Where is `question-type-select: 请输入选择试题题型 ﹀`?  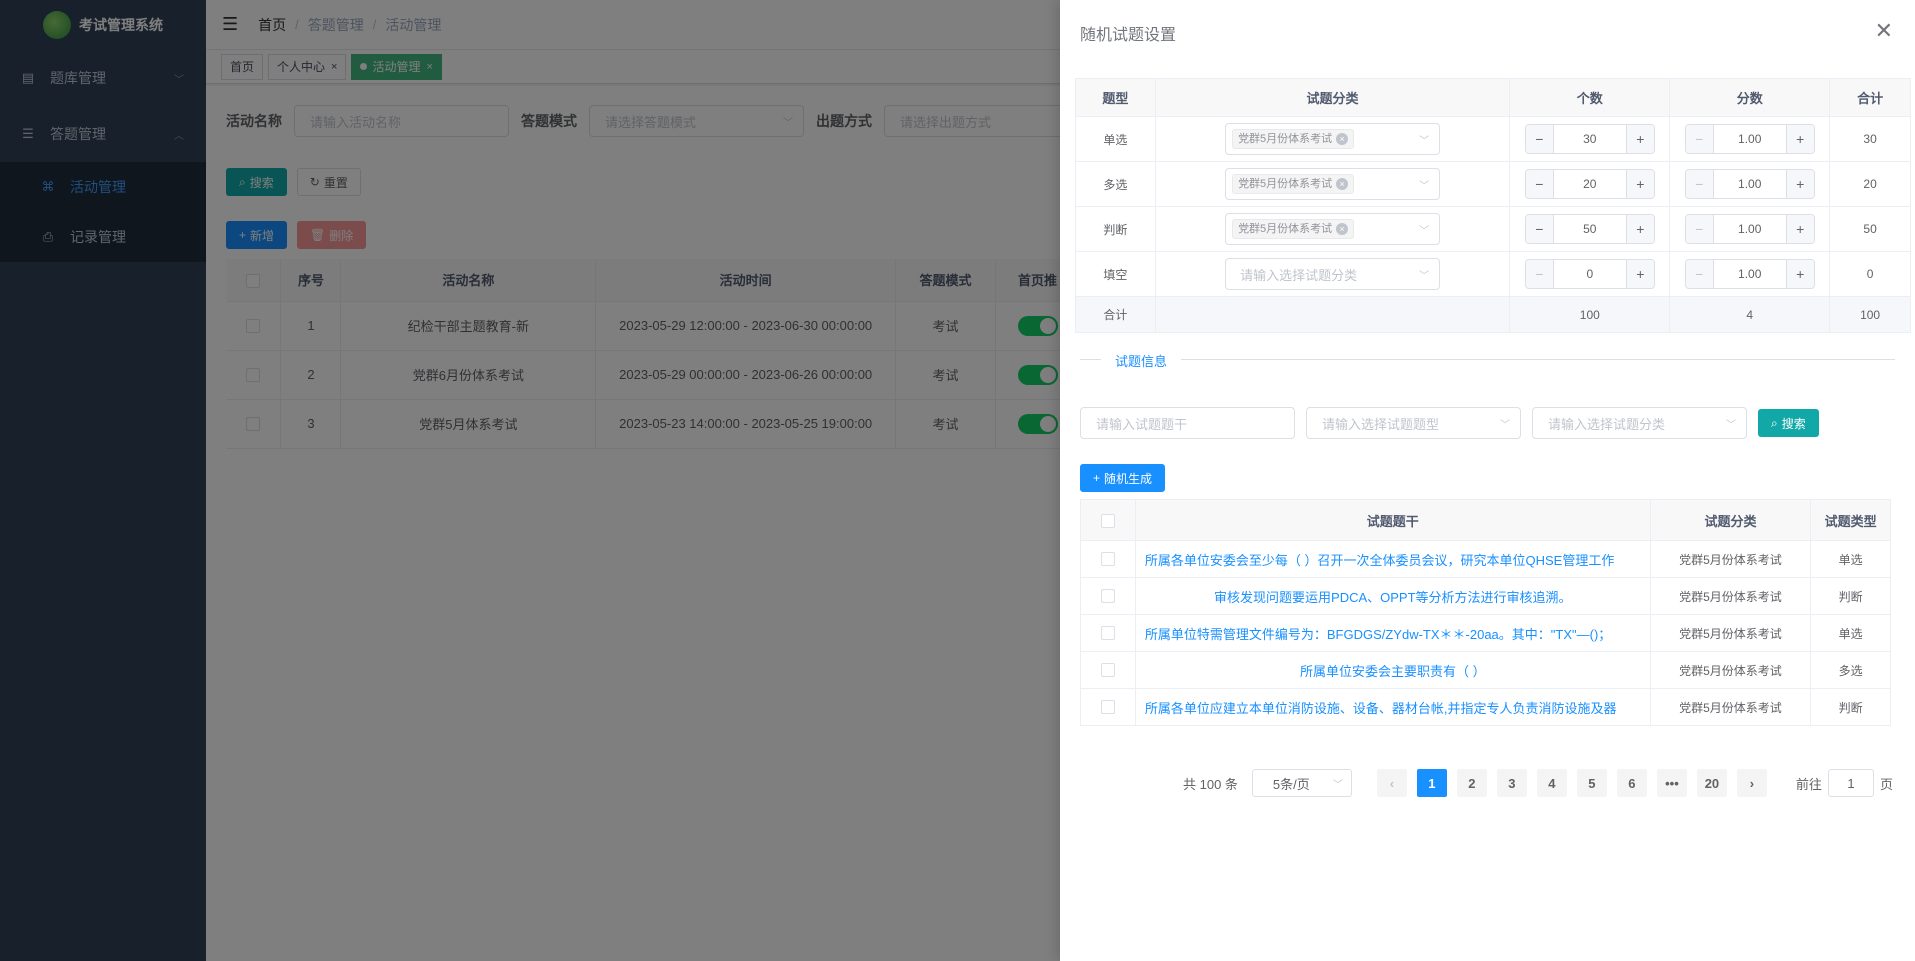 question-type-select: 请输入选择试题题型 ﹀ is located at coordinates (1413, 423).